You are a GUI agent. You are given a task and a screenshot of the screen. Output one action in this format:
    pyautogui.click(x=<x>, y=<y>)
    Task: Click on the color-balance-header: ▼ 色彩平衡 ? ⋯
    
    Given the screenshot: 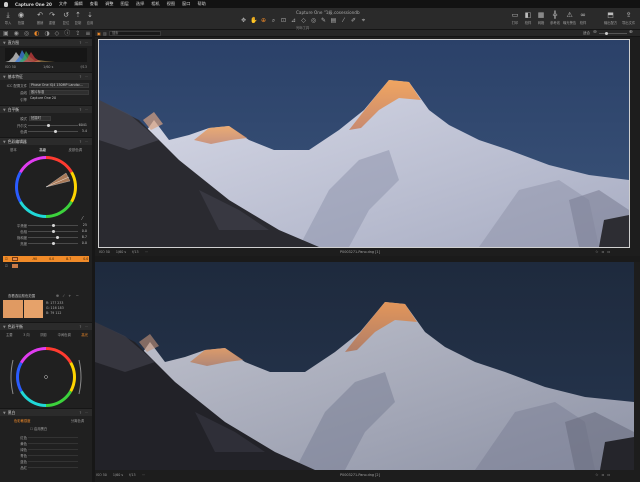 What is the action you would take?
    pyautogui.click(x=46, y=326)
    